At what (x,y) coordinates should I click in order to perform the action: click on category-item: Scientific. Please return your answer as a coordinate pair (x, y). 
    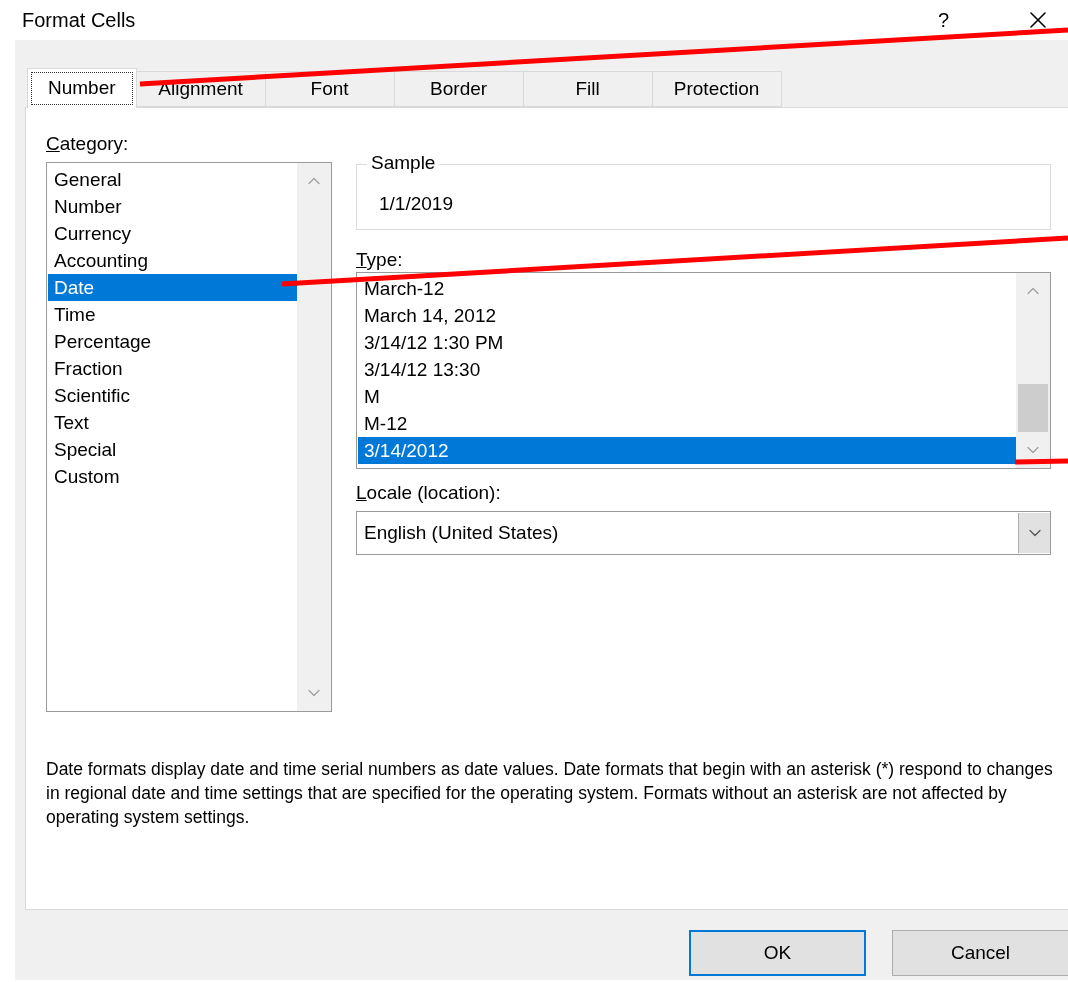
    Looking at the image, I should click on (172, 395).